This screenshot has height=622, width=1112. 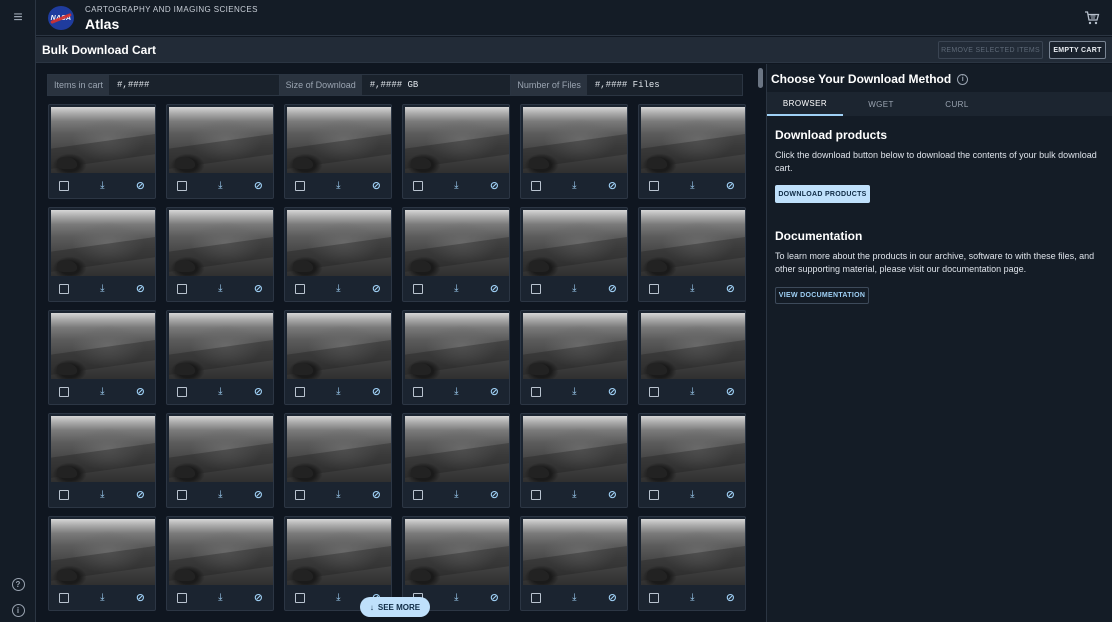 What do you see at coordinates (822, 194) in the screenshot?
I see `download-products-button: DOWNLOAD PRODUCTS` at bounding box center [822, 194].